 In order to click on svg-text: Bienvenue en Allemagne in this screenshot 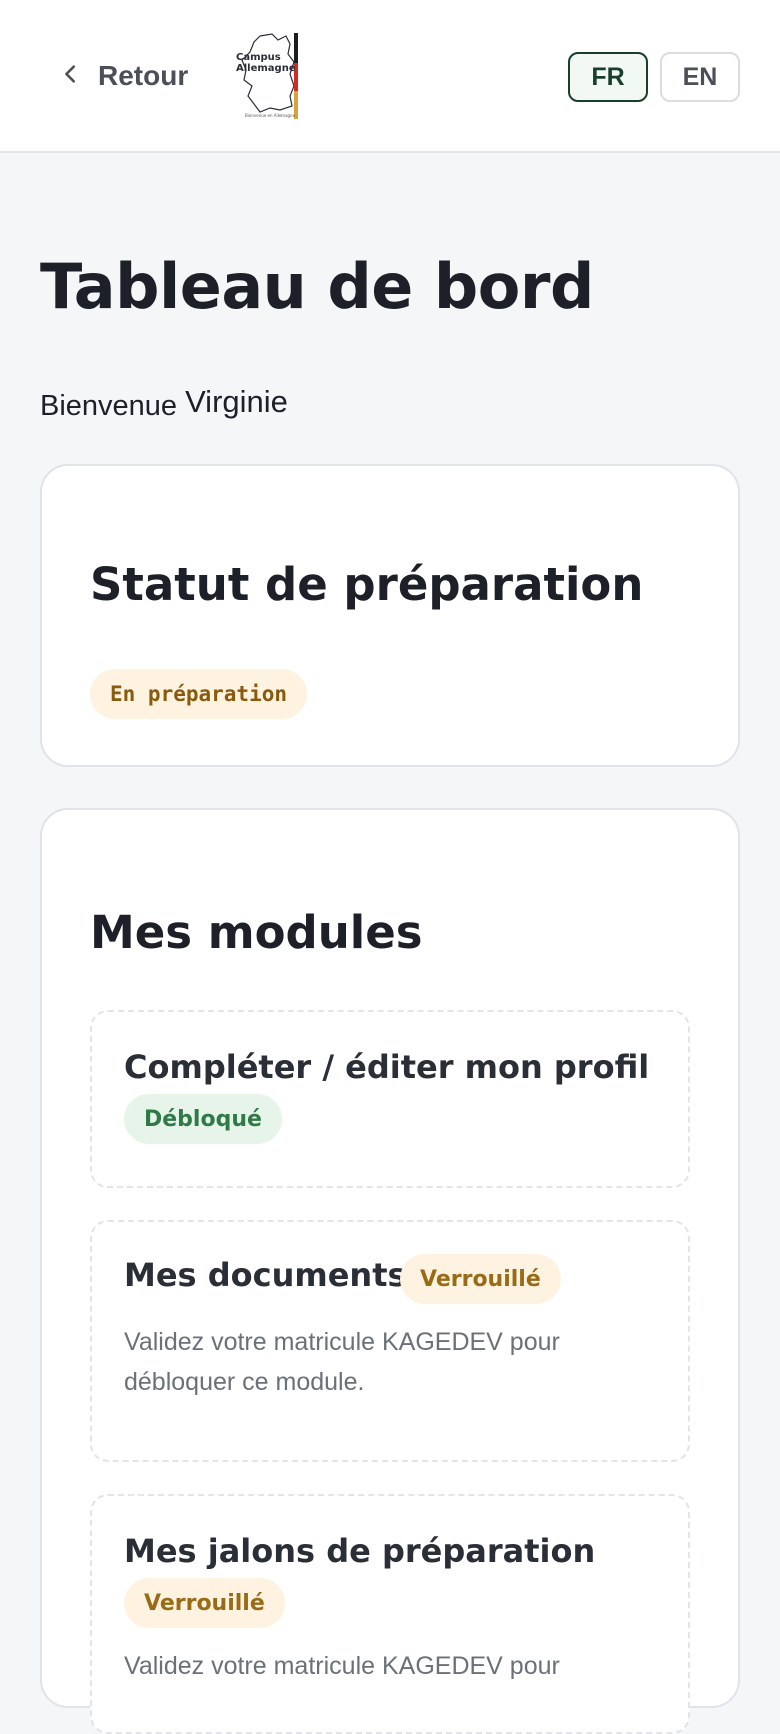, I will do `click(270, 115)`.